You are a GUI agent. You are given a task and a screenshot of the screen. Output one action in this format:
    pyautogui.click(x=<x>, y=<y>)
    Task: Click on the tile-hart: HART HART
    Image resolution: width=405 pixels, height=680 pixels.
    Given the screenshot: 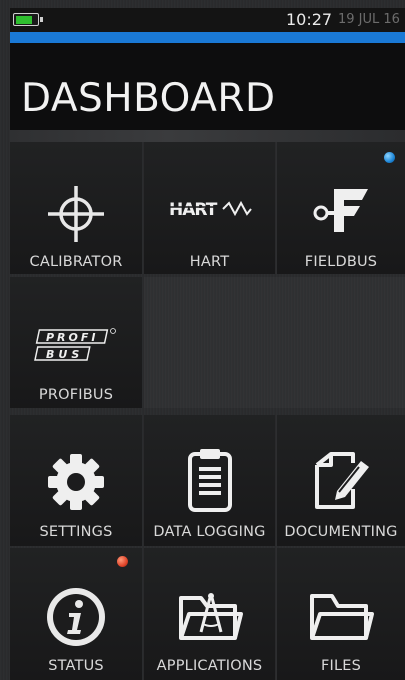 What is the action you would take?
    pyautogui.click(x=209, y=208)
    